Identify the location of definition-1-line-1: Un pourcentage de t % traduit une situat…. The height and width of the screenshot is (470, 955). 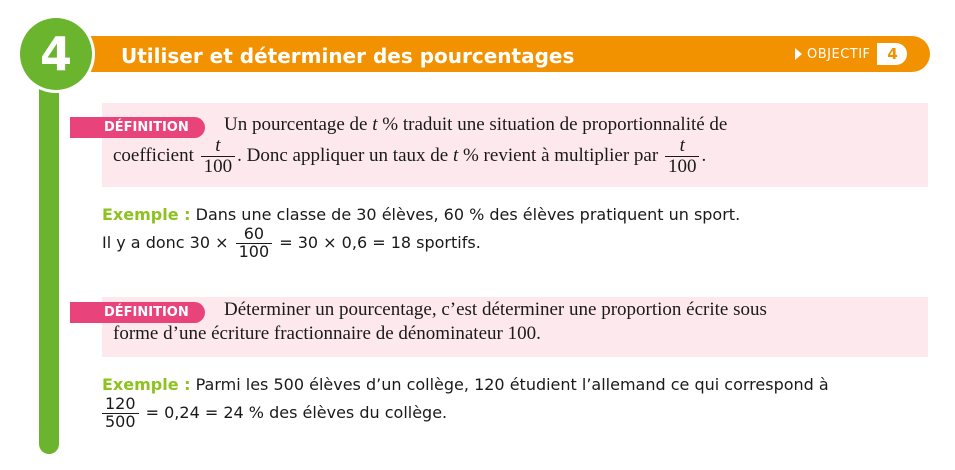
(476, 124).